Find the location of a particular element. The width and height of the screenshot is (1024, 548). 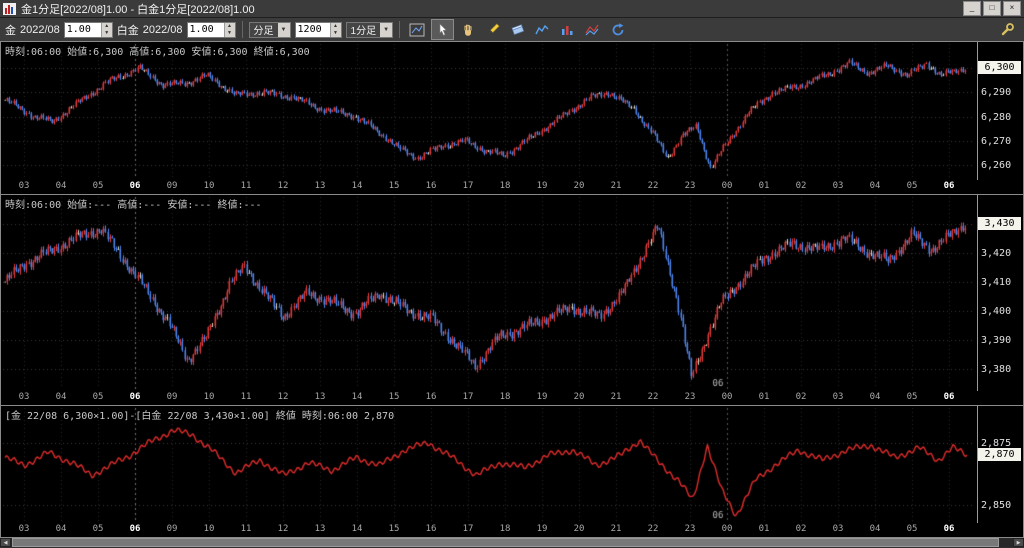

app-chart-icon is located at coordinates (10, 8).